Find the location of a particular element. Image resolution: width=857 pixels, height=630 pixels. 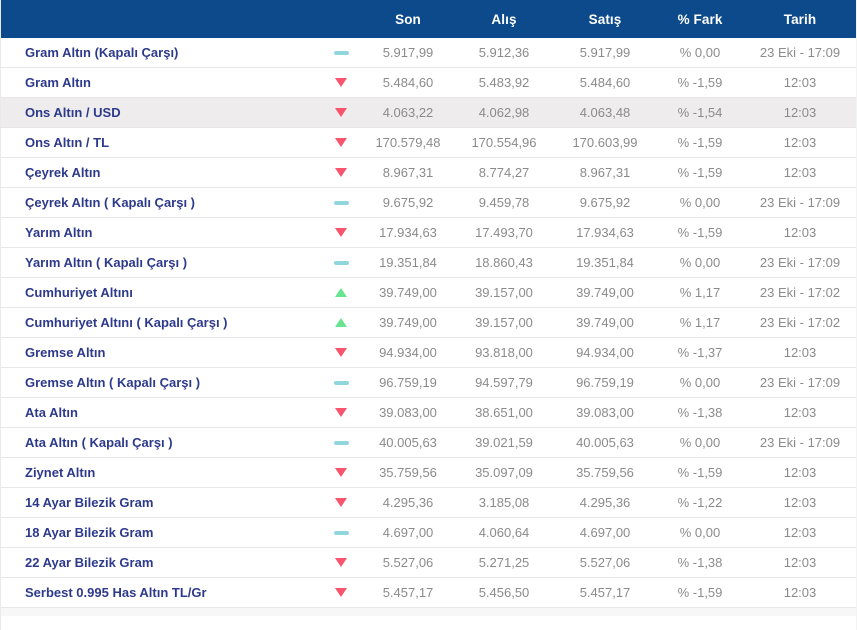

satis-value: 39.749,00 is located at coordinates (605, 292).